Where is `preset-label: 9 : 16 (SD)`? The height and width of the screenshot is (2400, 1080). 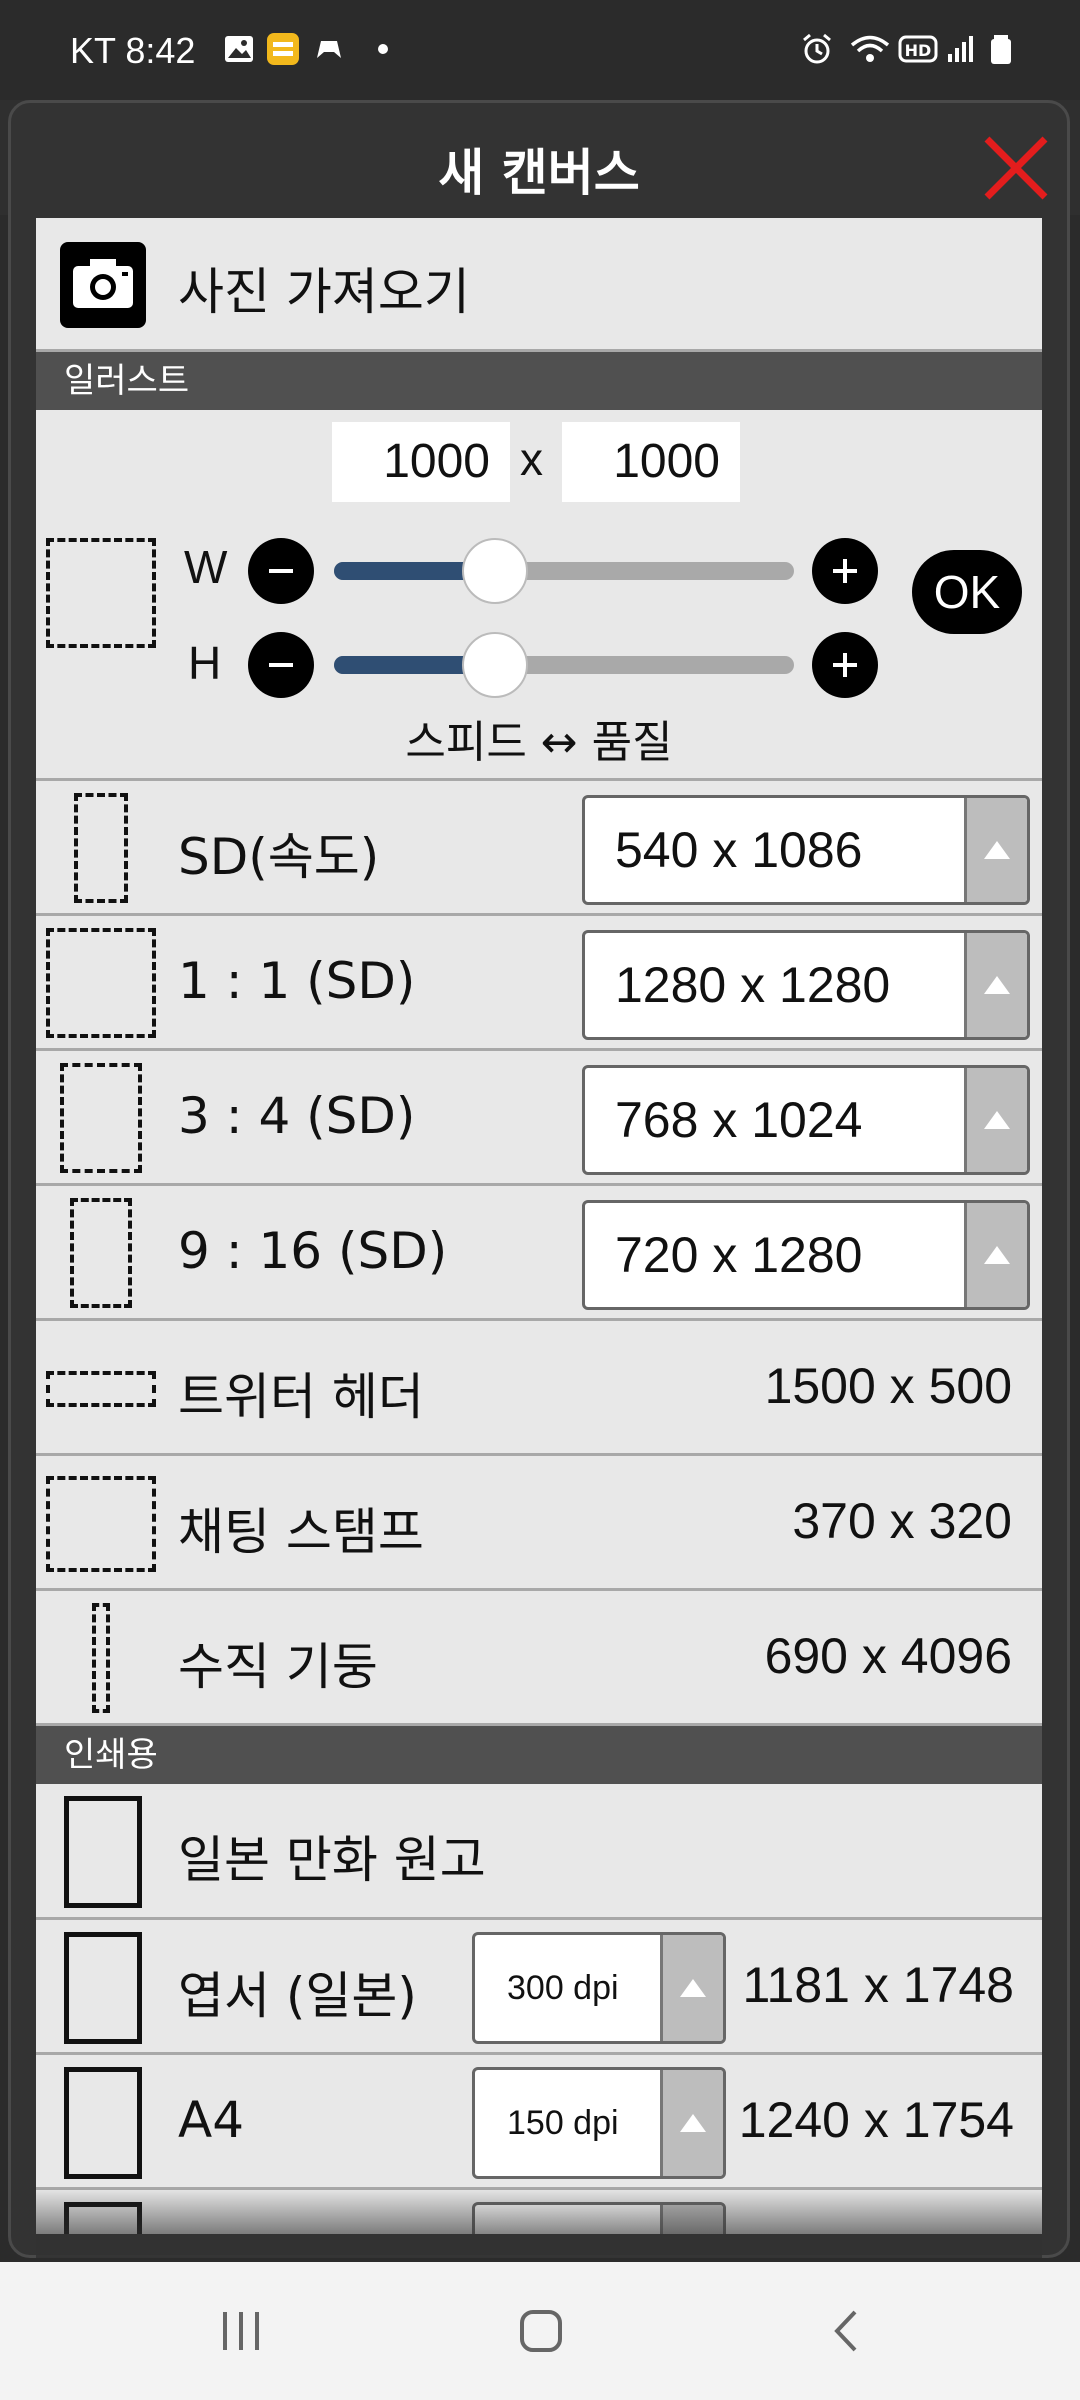 preset-label: 9 : 16 (SD) is located at coordinates (313, 1251).